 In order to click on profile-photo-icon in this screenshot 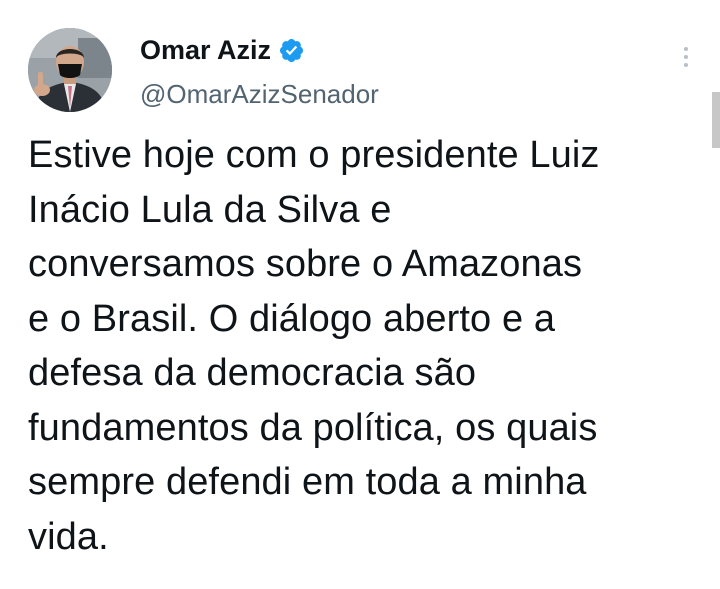, I will do `click(70, 70)`.